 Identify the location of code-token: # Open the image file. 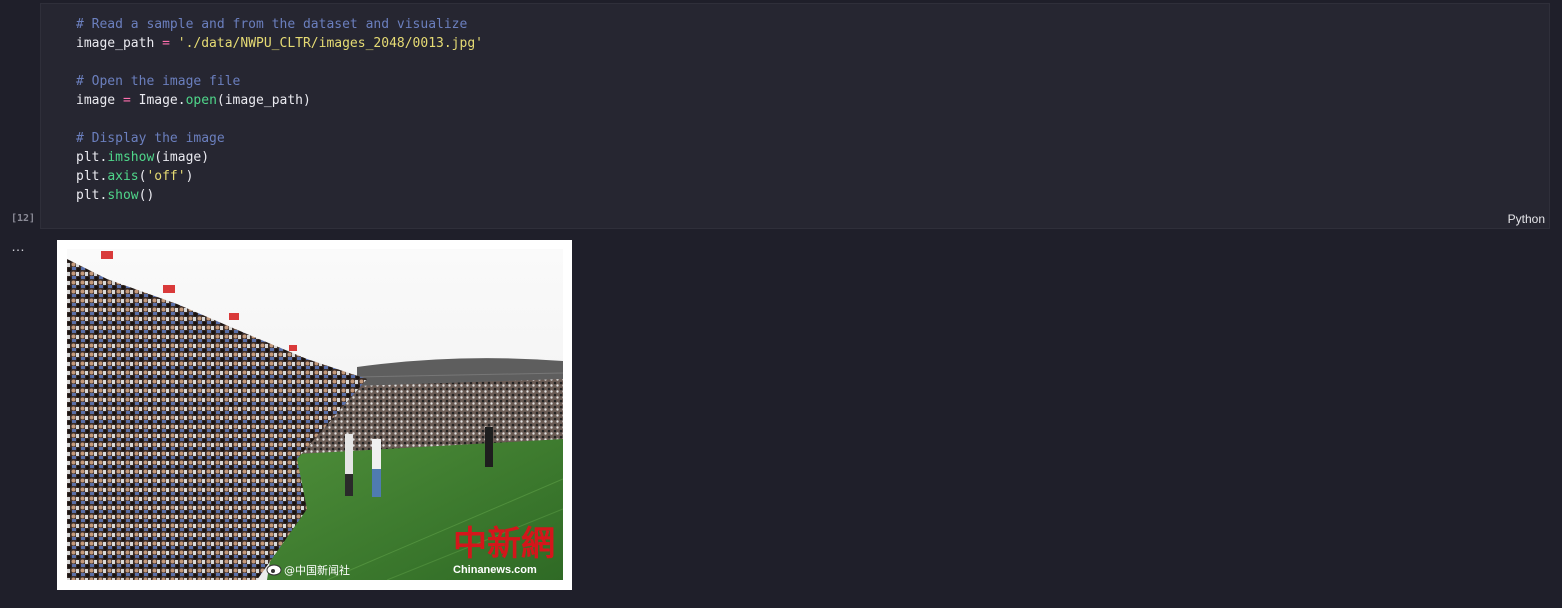
(158, 81).